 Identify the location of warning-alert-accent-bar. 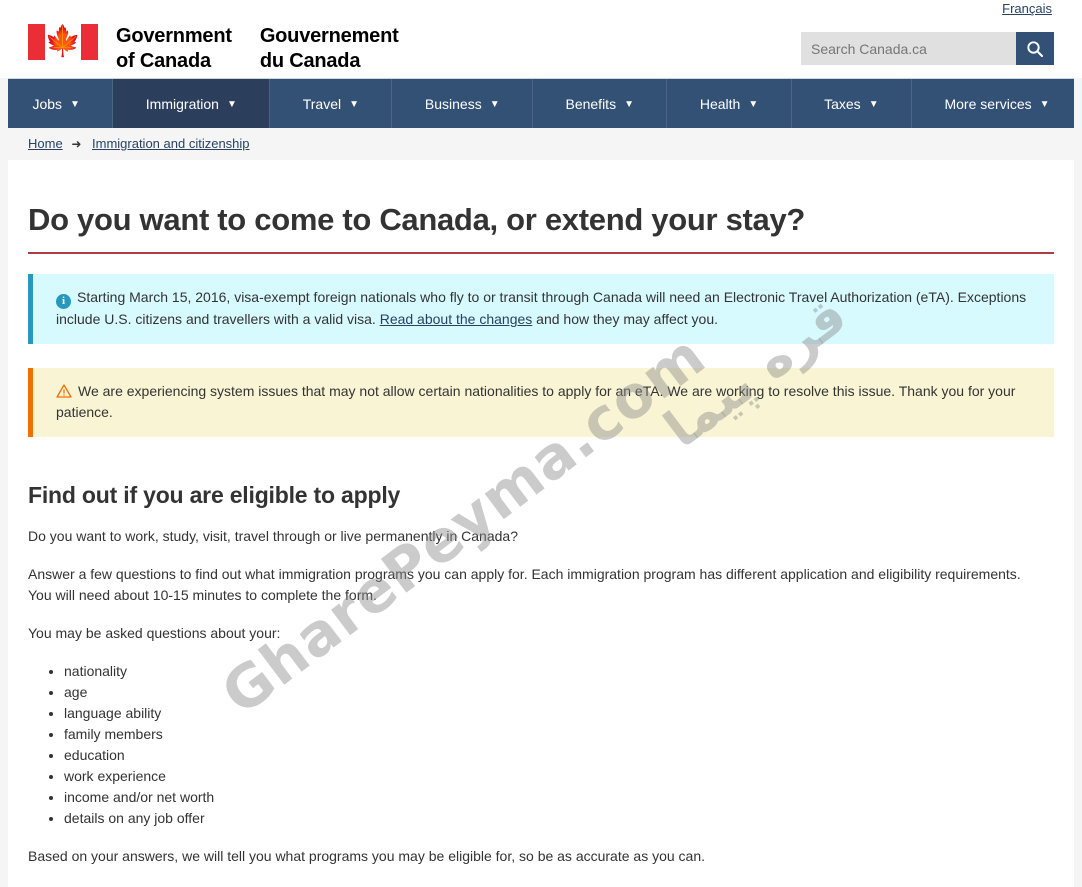
(30, 402).